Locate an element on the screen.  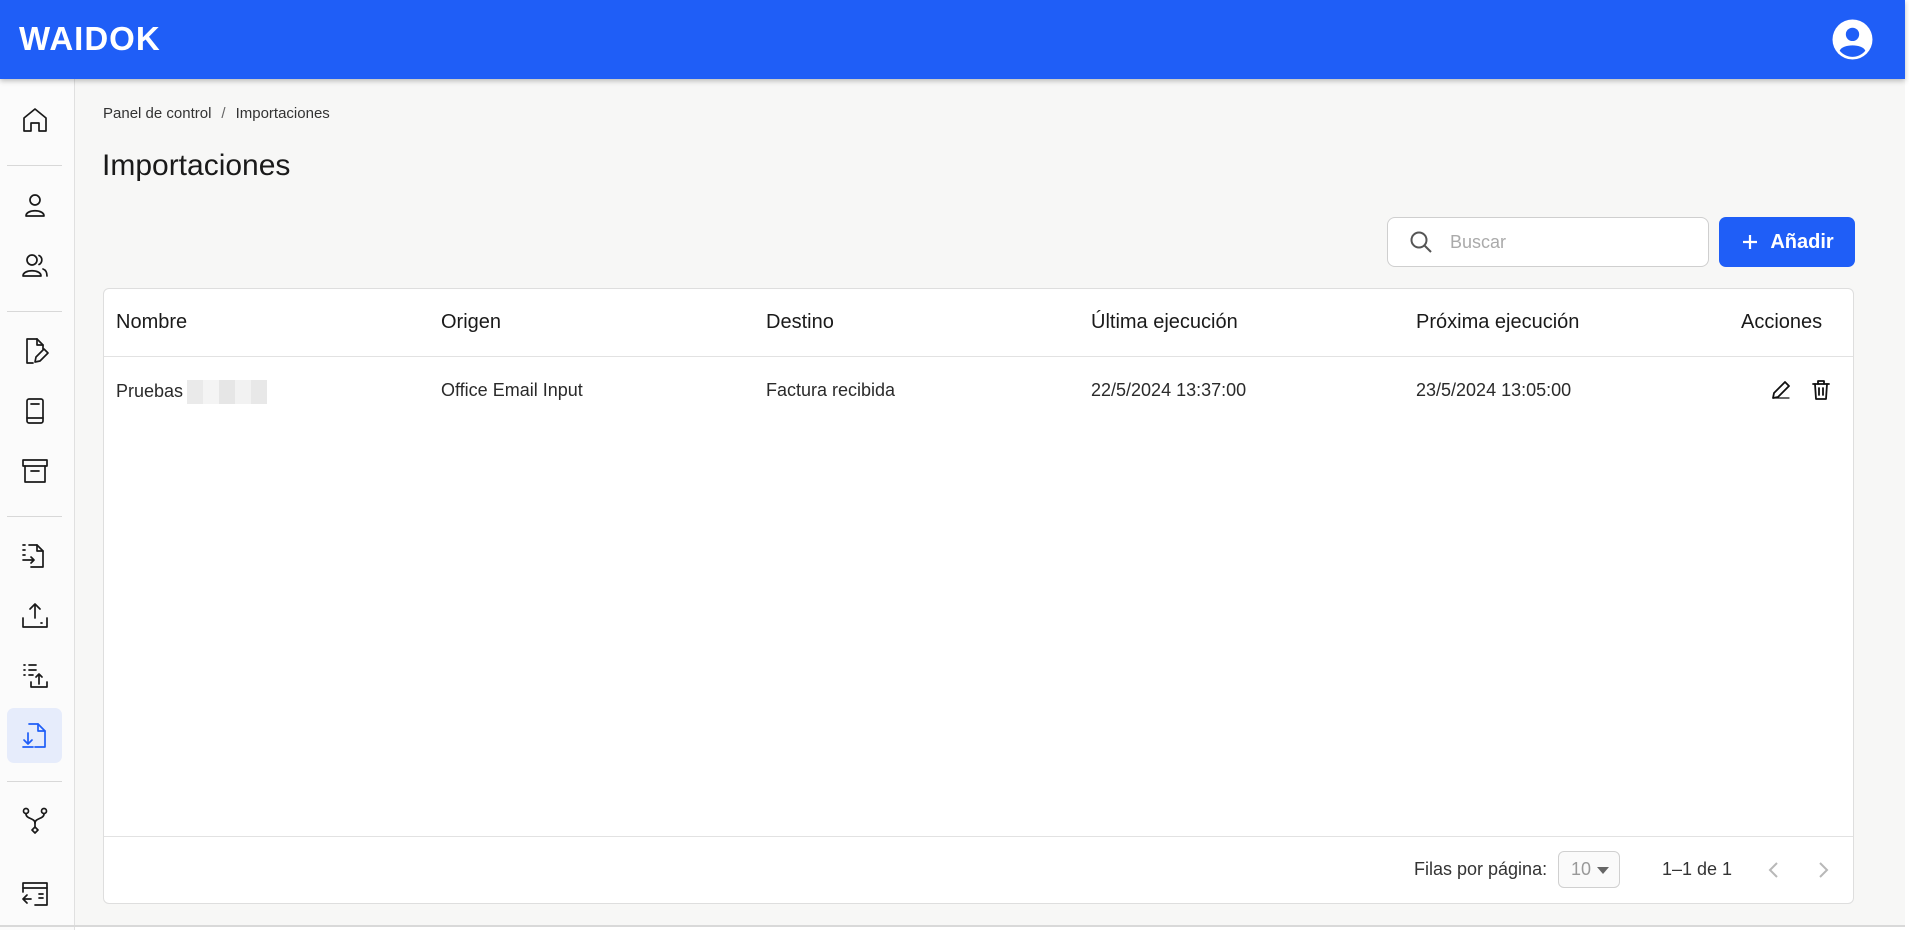
cell-origen: Office Email Input is located at coordinates (512, 390).